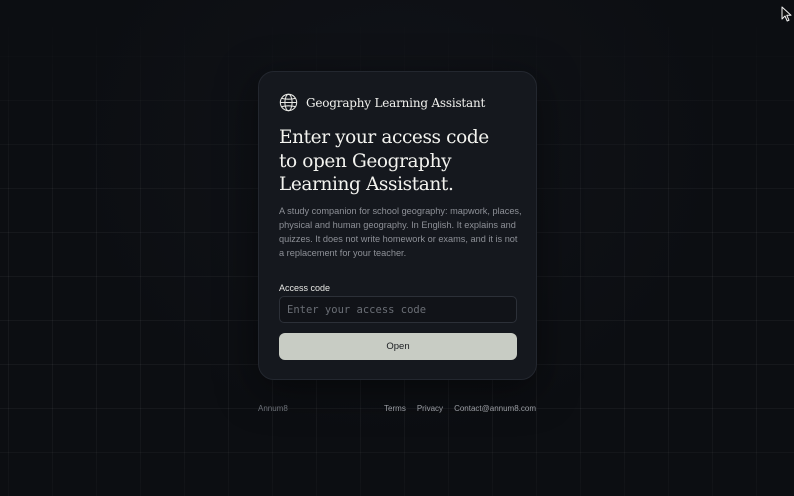  Describe the element at coordinates (384, 137) in the screenshot. I see `page-title-line: Enter your access code` at that location.